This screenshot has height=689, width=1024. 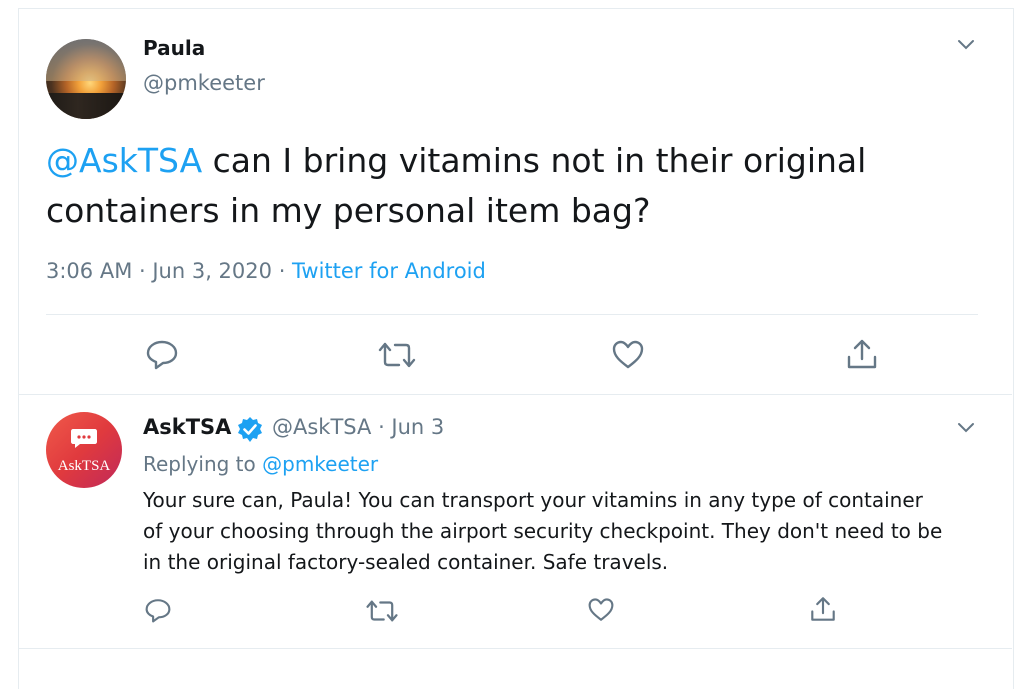 What do you see at coordinates (89, 271) in the screenshot?
I see `tweet-time: 3:06 AM` at bounding box center [89, 271].